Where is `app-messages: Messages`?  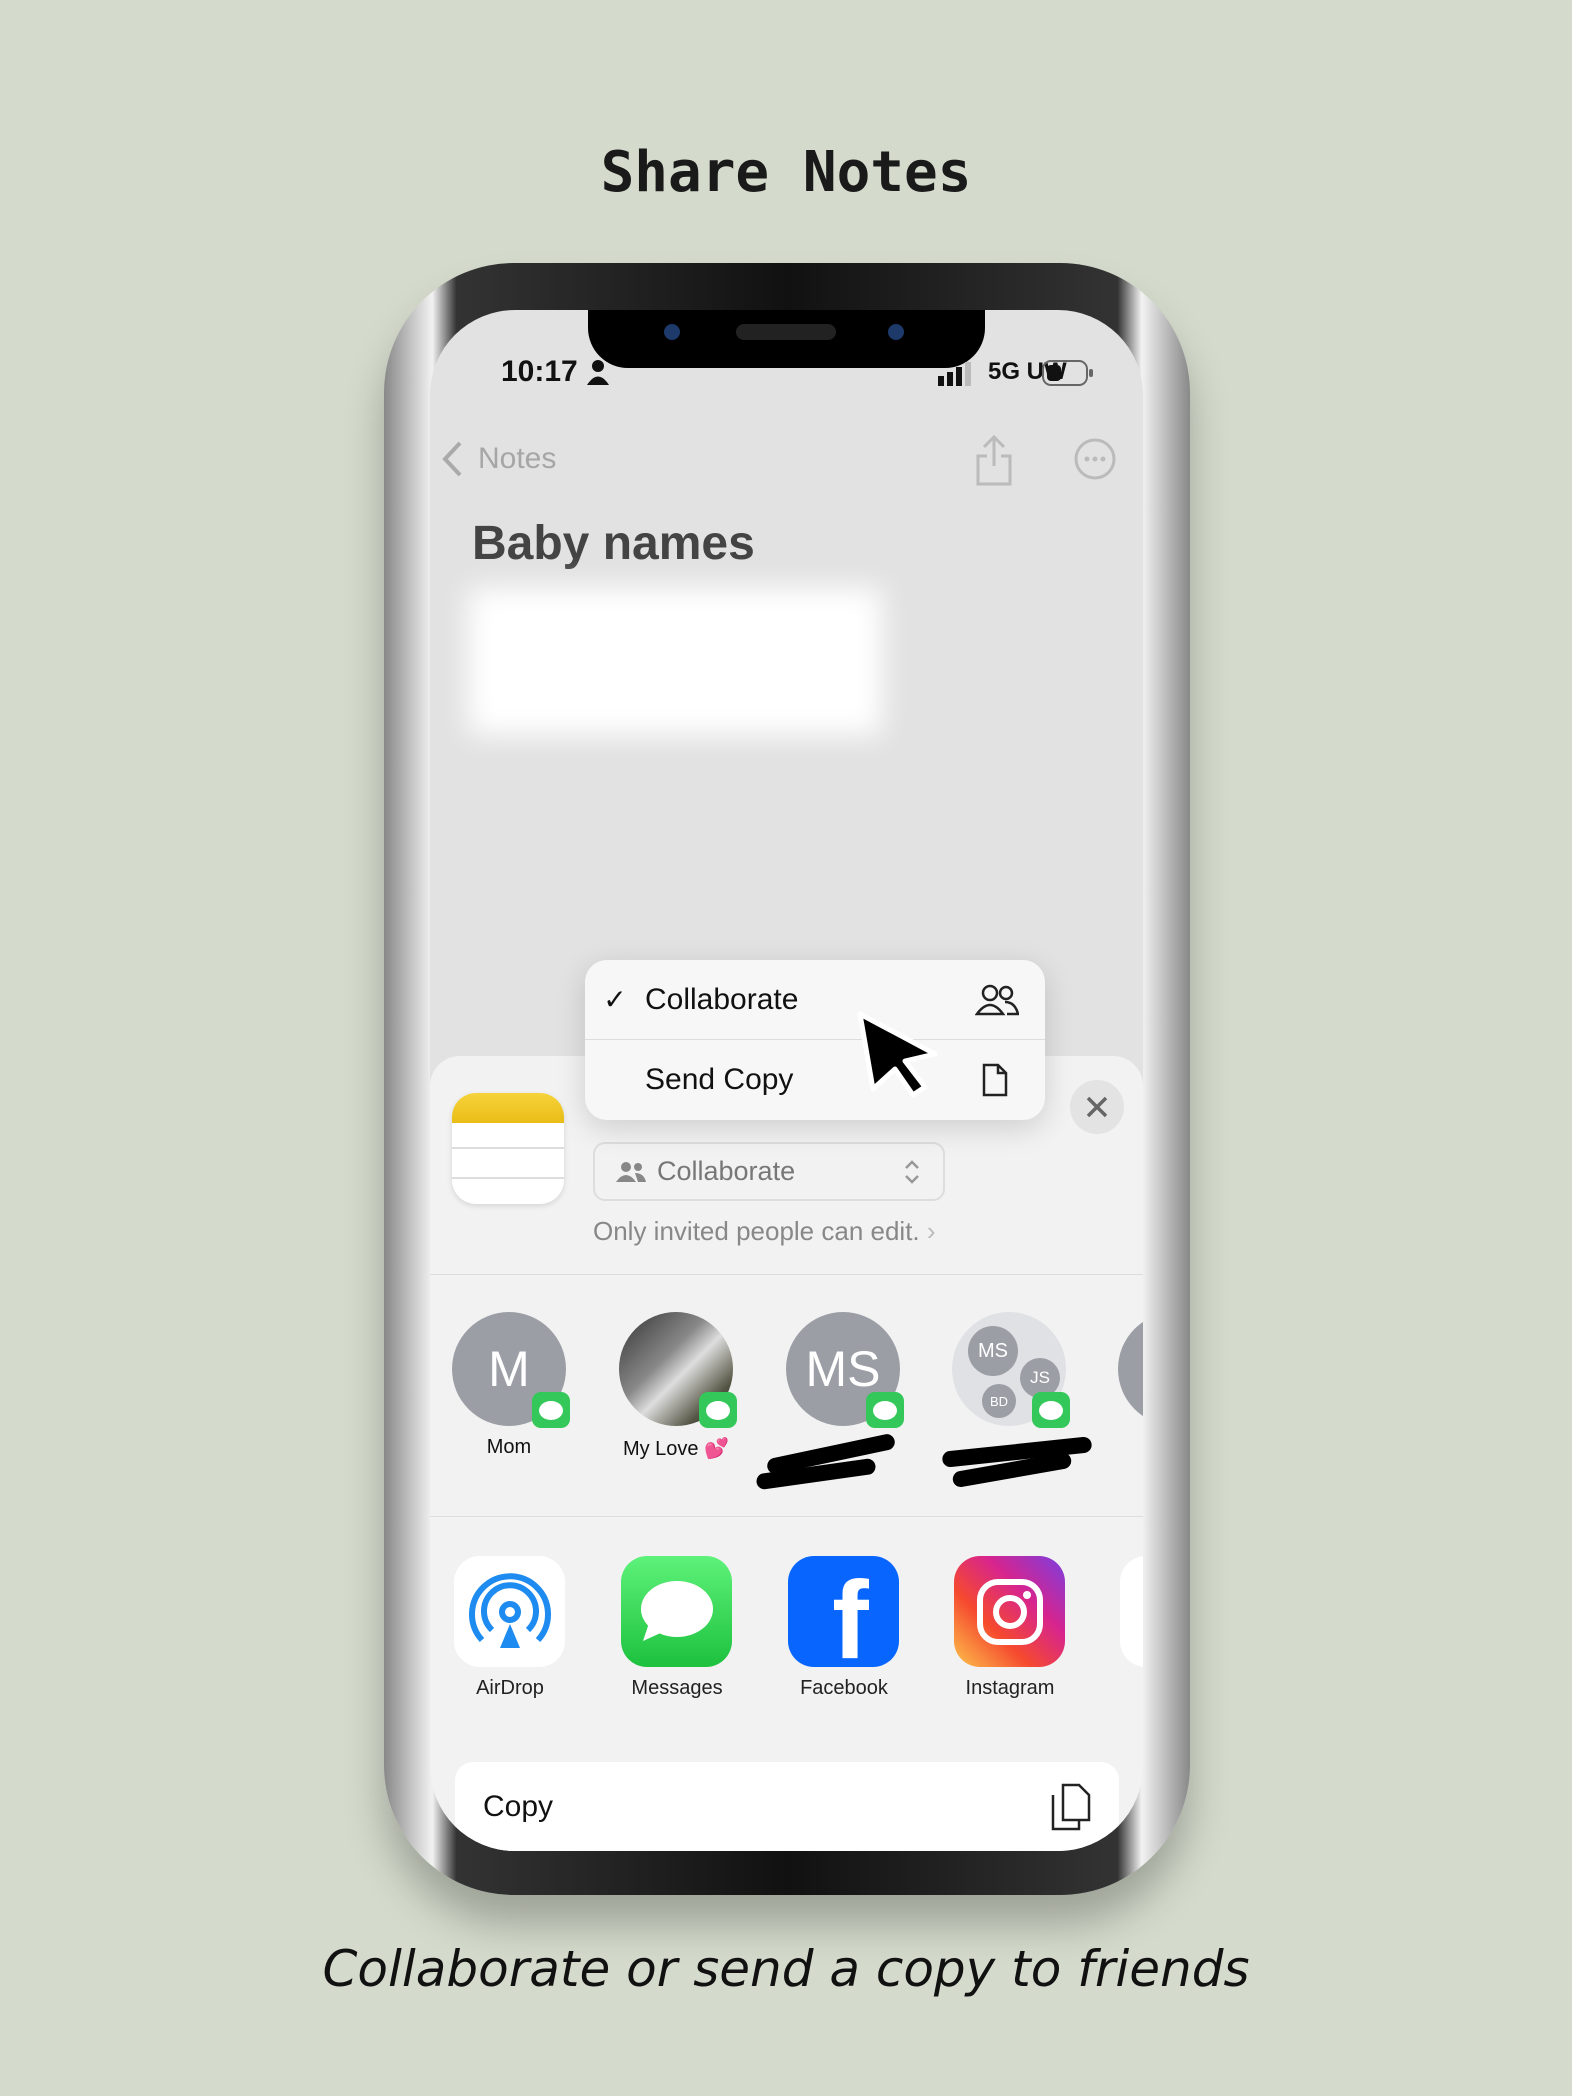 app-messages: Messages is located at coordinates (689, 1628).